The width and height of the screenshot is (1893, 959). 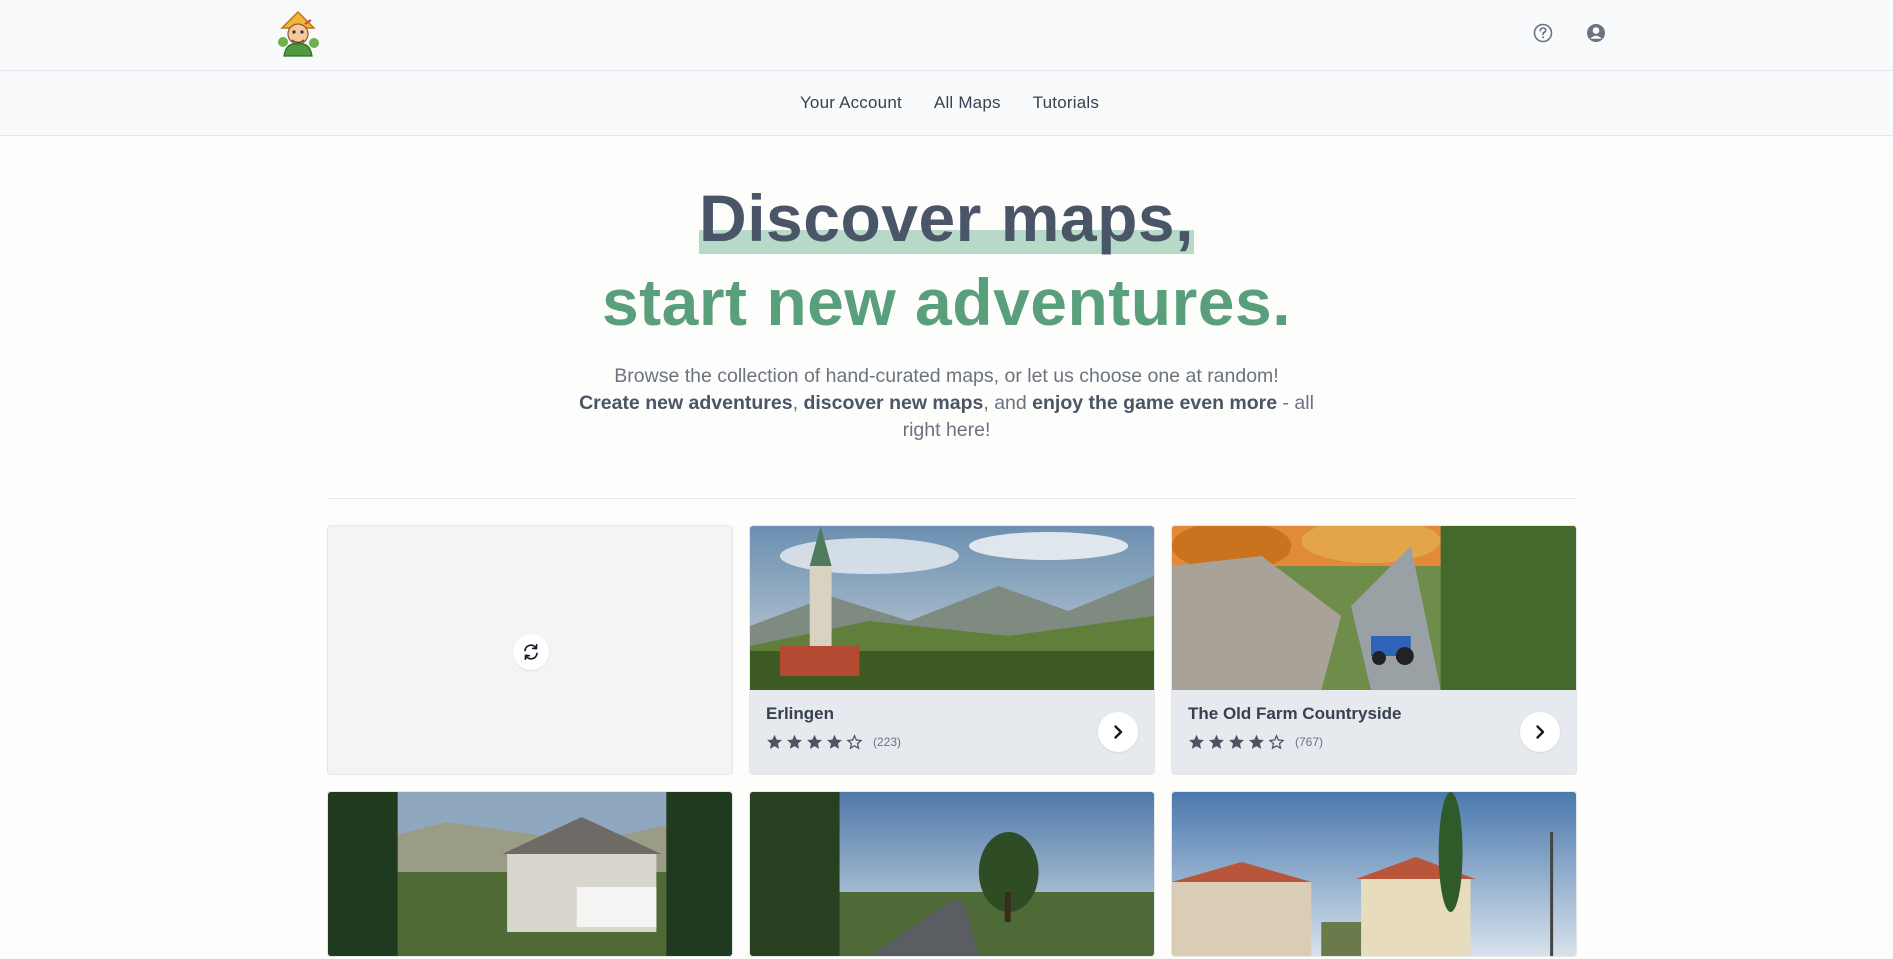 I want to click on star-rating: (767), so click(x=1255, y=742).